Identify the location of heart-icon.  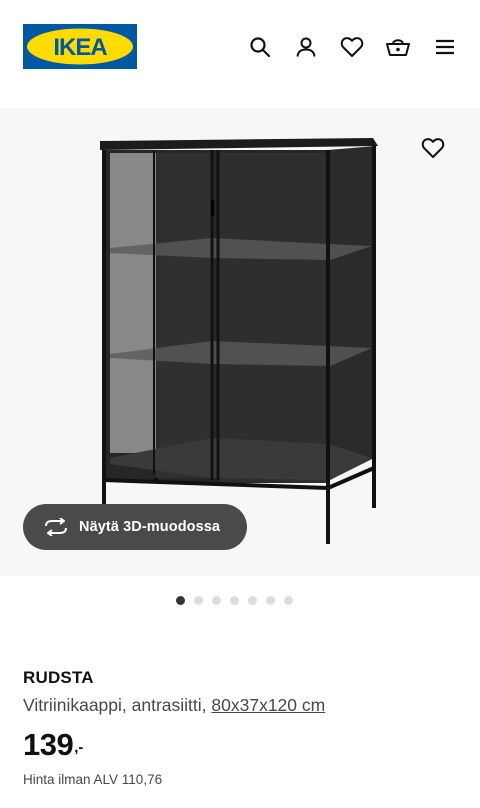
(352, 47).